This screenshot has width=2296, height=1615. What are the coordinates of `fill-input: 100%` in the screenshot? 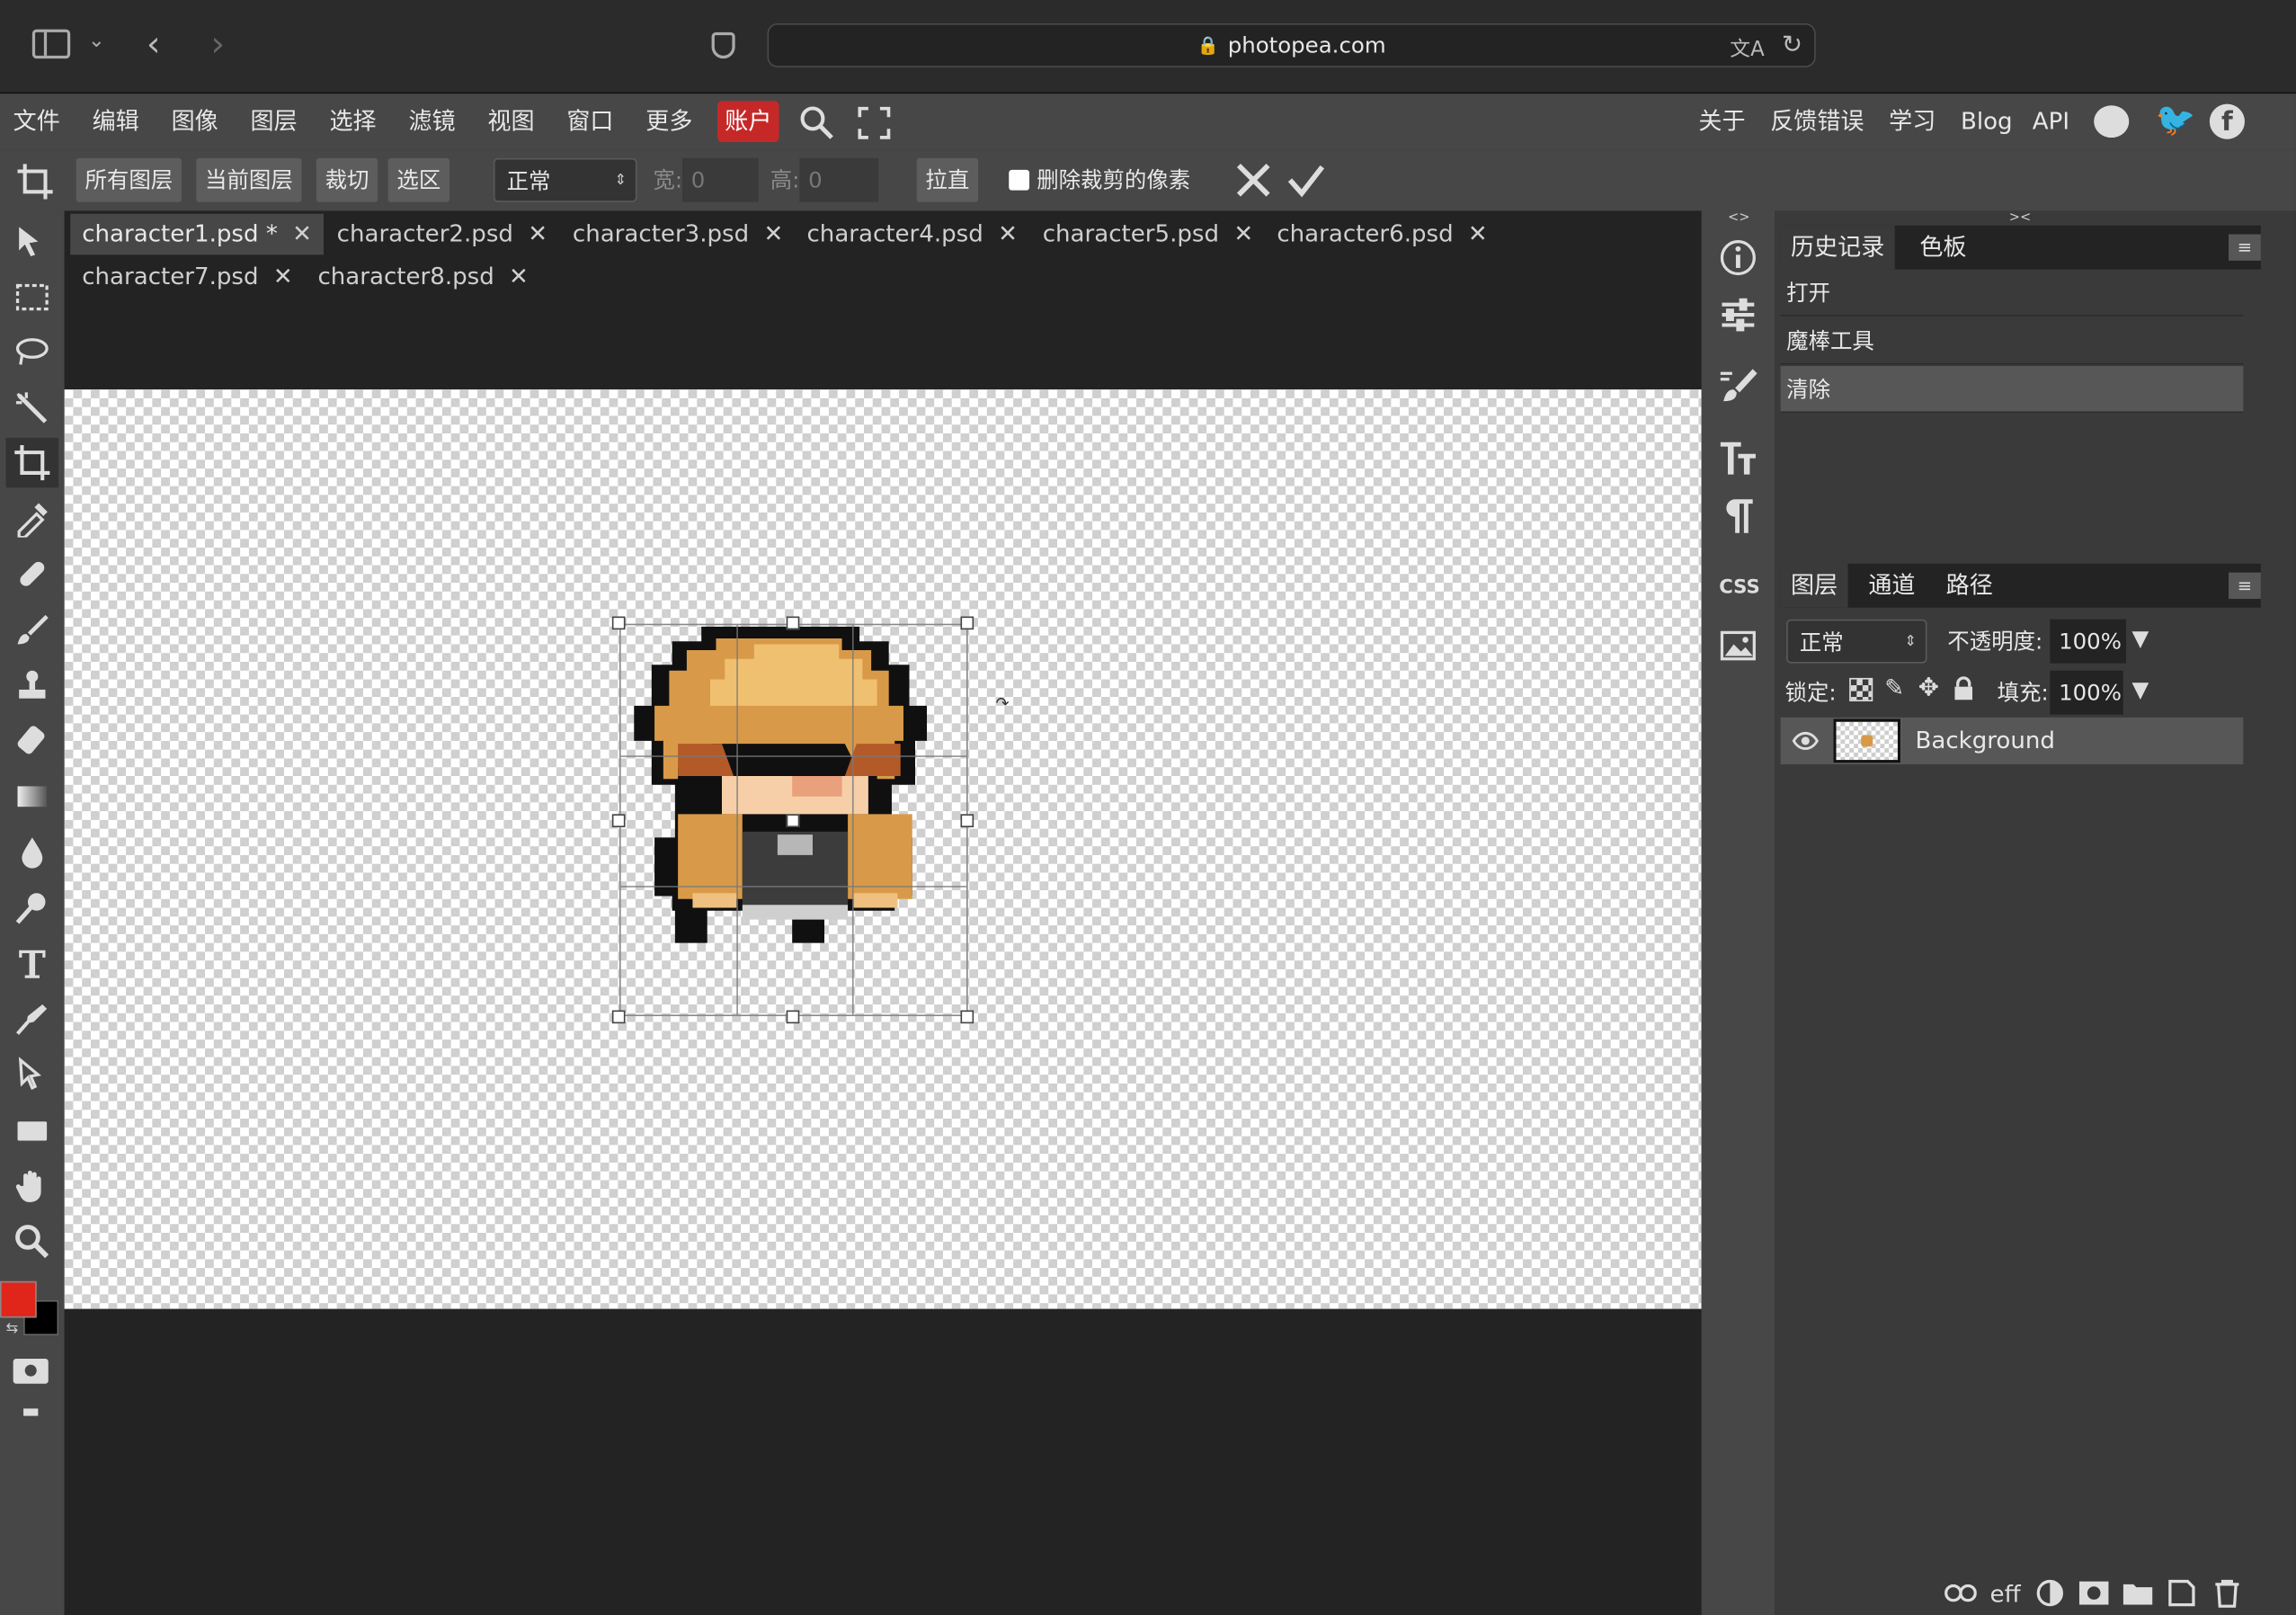 It's located at (2086, 692).